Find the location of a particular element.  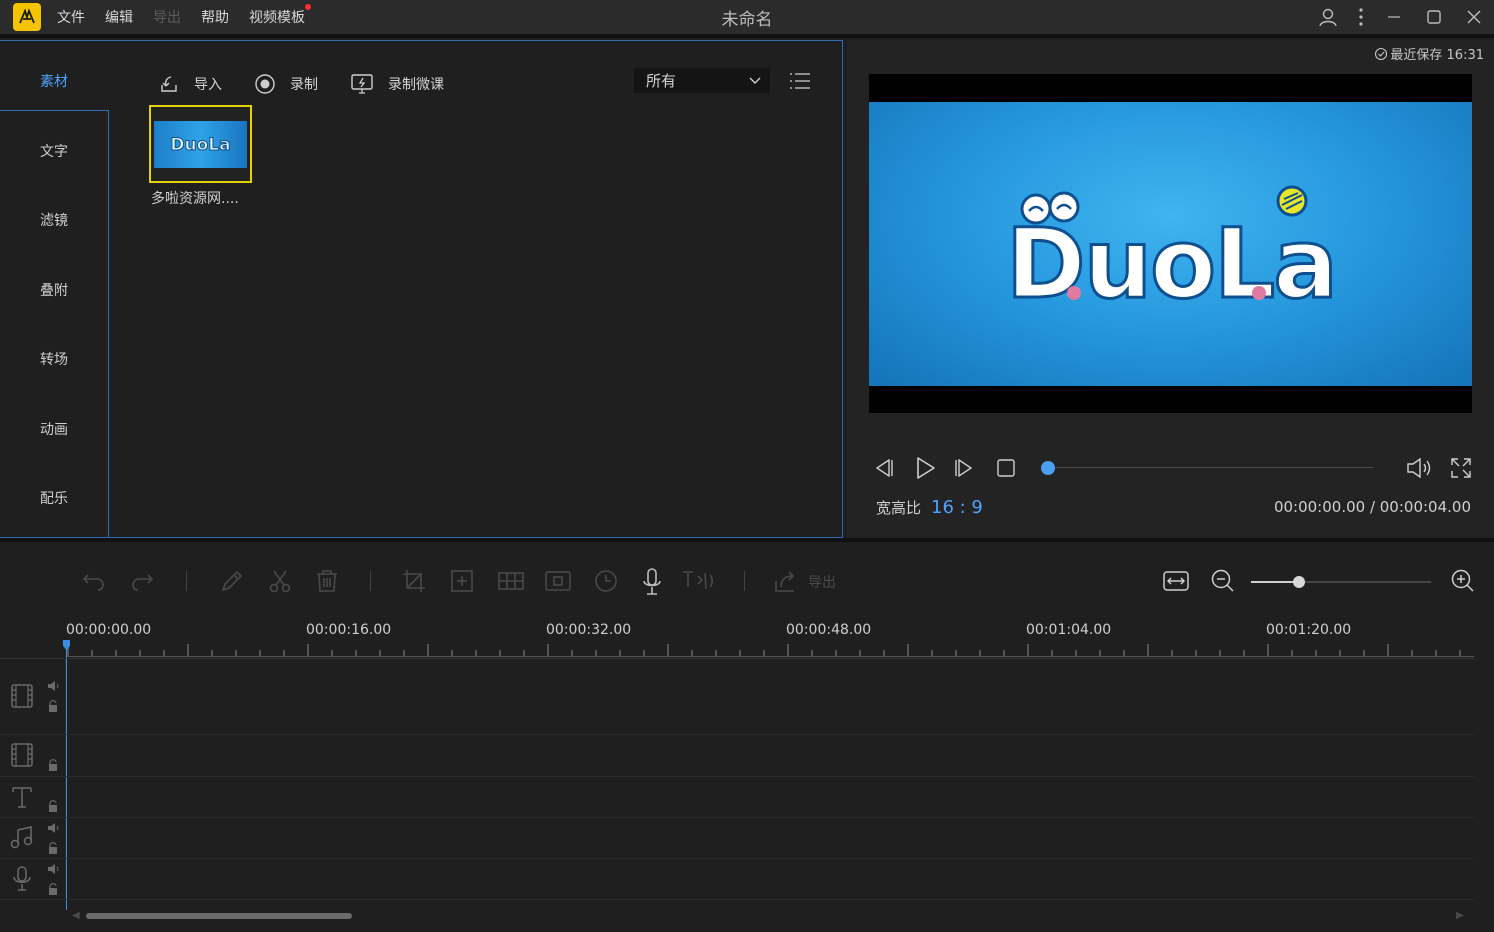

track-voiceover is located at coordinates (737, 879).